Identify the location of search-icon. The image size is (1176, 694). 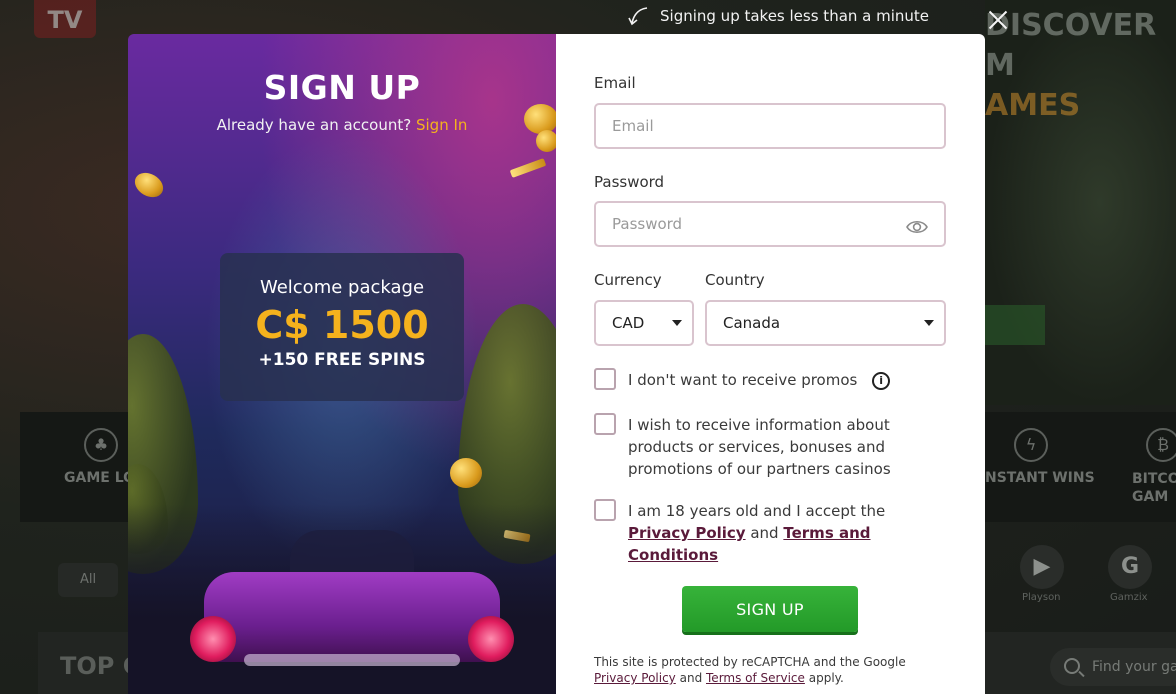
(1072, 666).